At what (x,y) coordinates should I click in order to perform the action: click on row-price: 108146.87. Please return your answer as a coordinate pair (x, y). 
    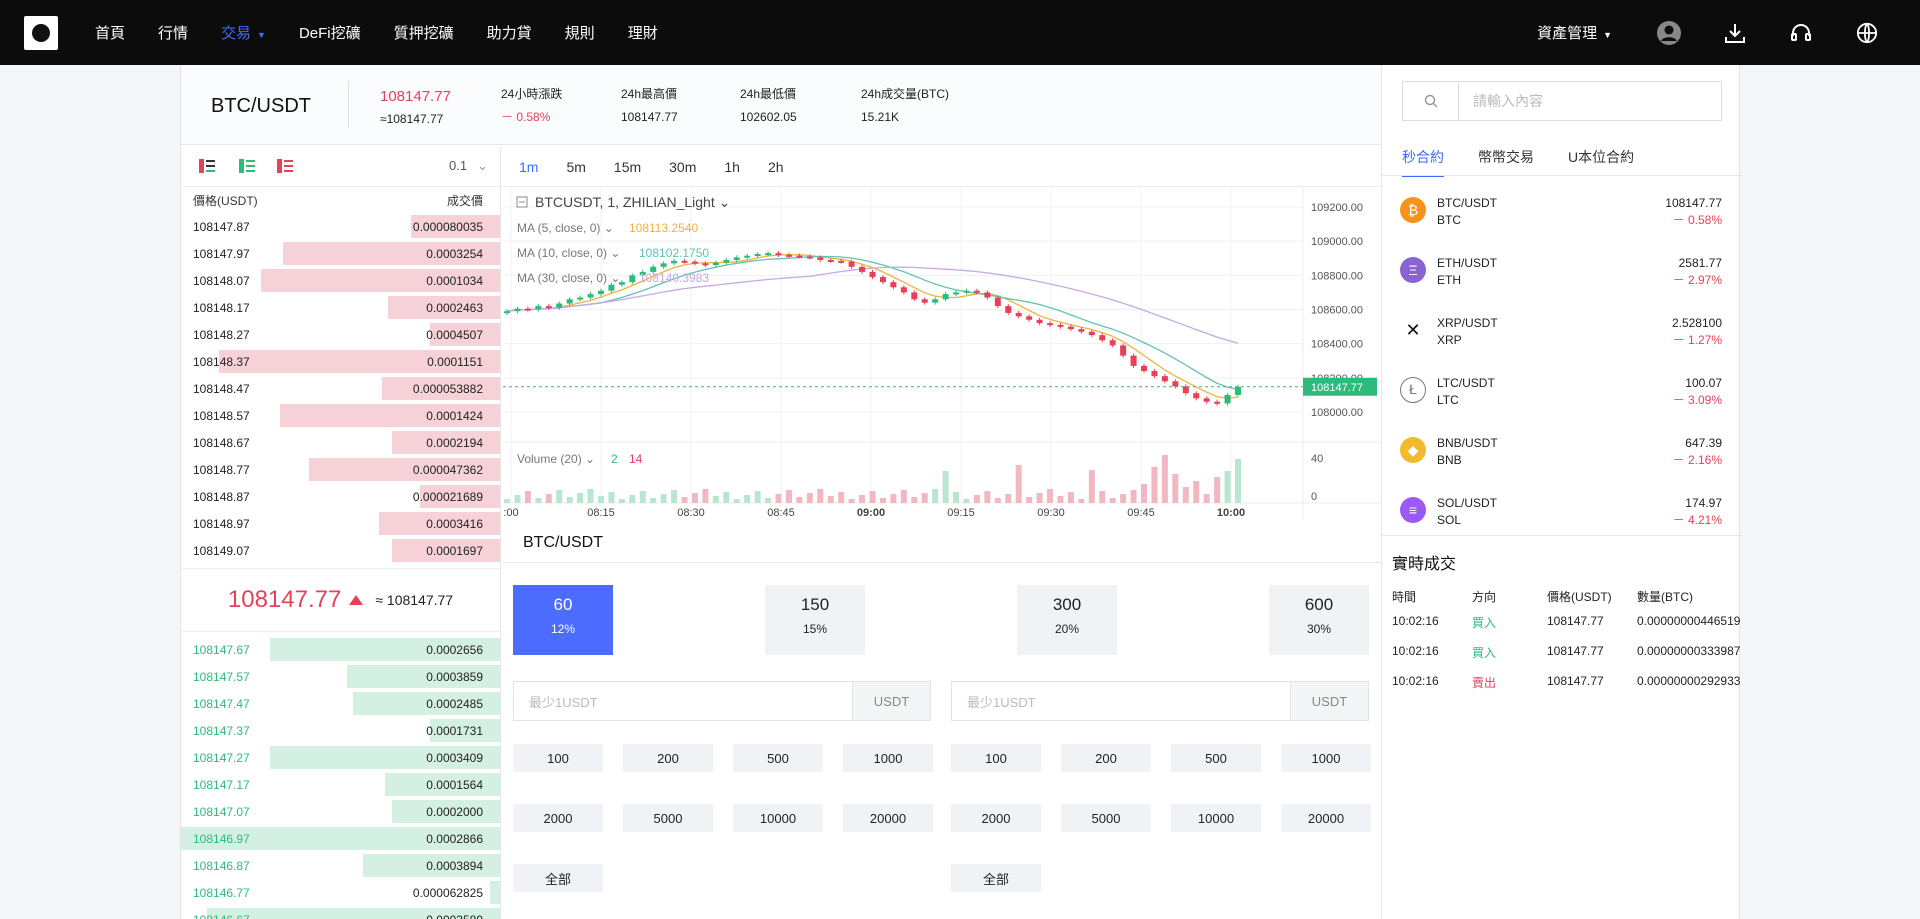
    Looking at the image, I should click on (221, 865).